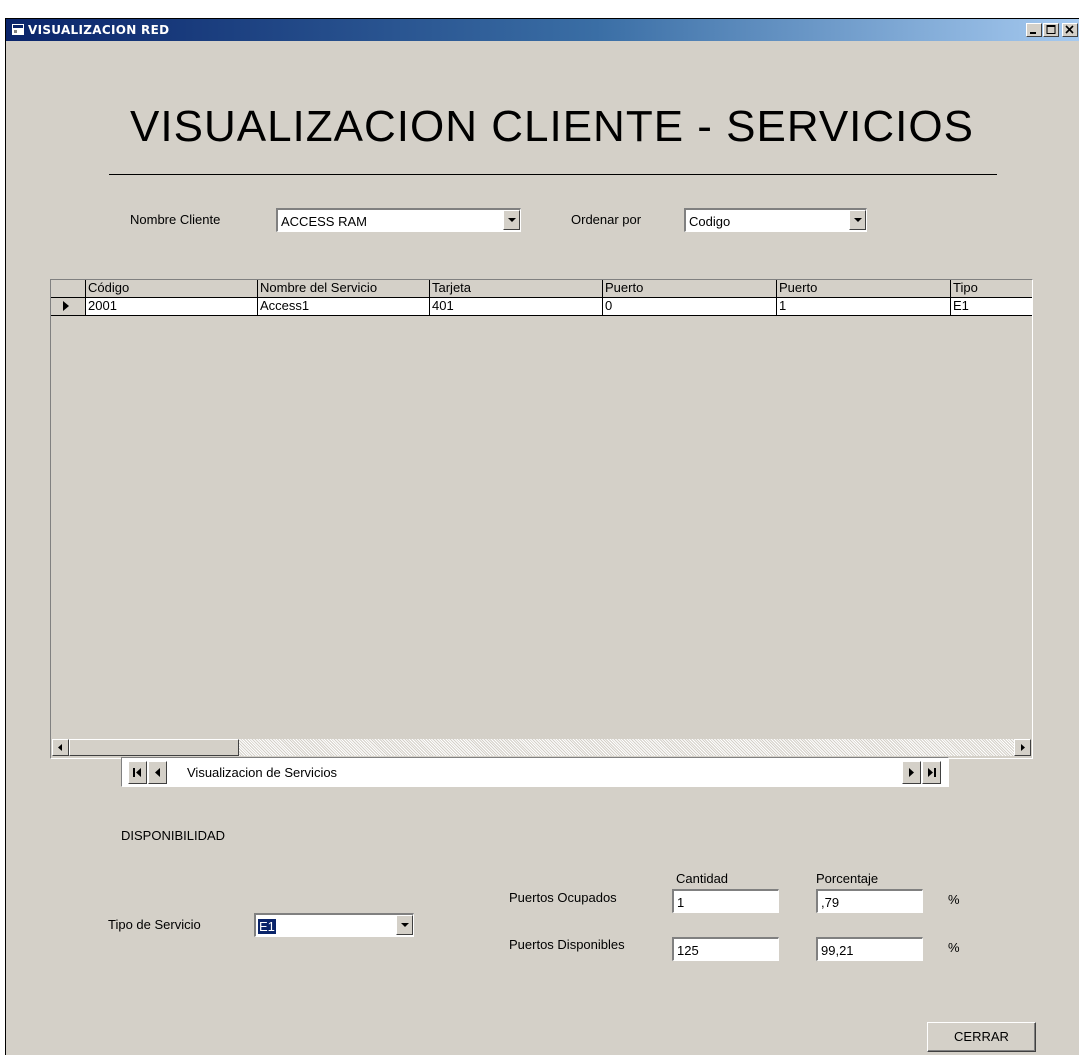 This screenshot has height=1055, width=1079. What do you see at coordinates (837, 950) in the screenshot?
I see `available-percent-value: 99,21` at bounding box center [837, 950].